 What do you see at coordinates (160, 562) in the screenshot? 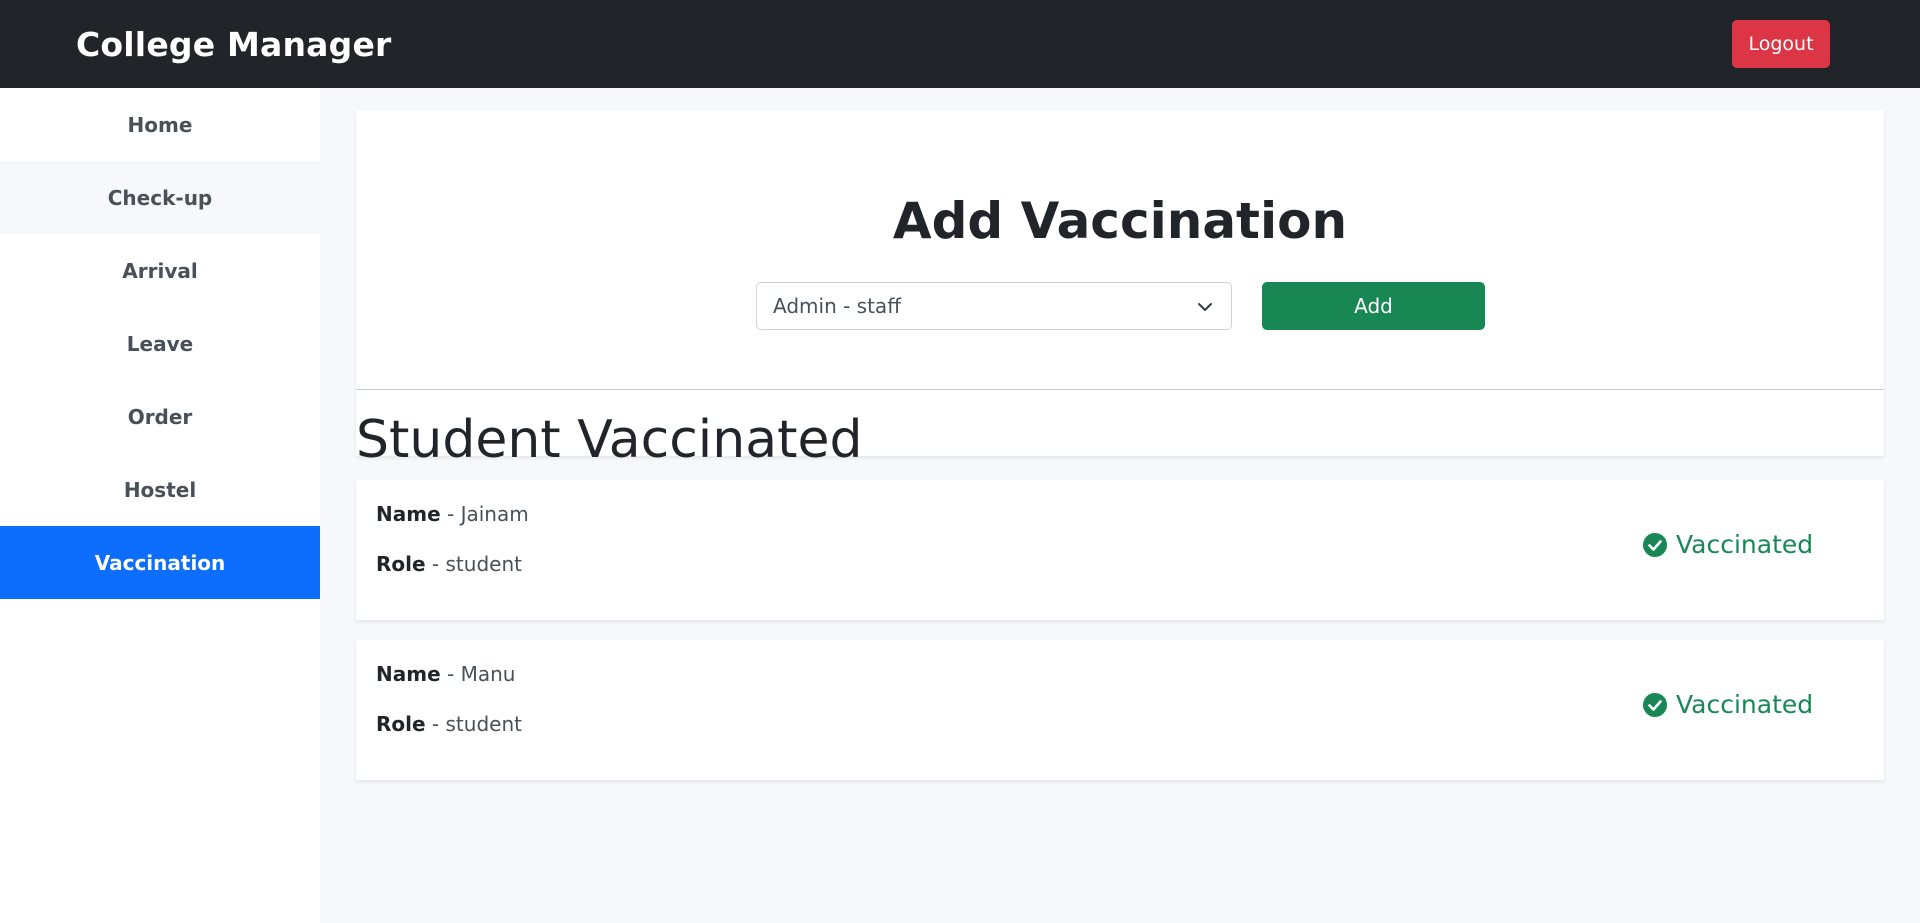
I see `sidebar-item-vaccination: Vaccination` at bounding box center [160, 562].